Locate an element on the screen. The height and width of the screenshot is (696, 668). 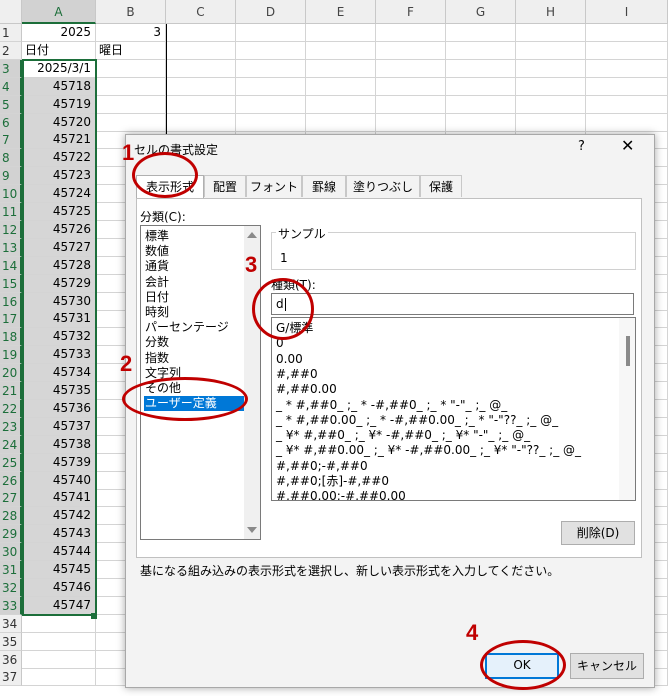
delete-button: 削除(D) is located at coordinates (598, 533).